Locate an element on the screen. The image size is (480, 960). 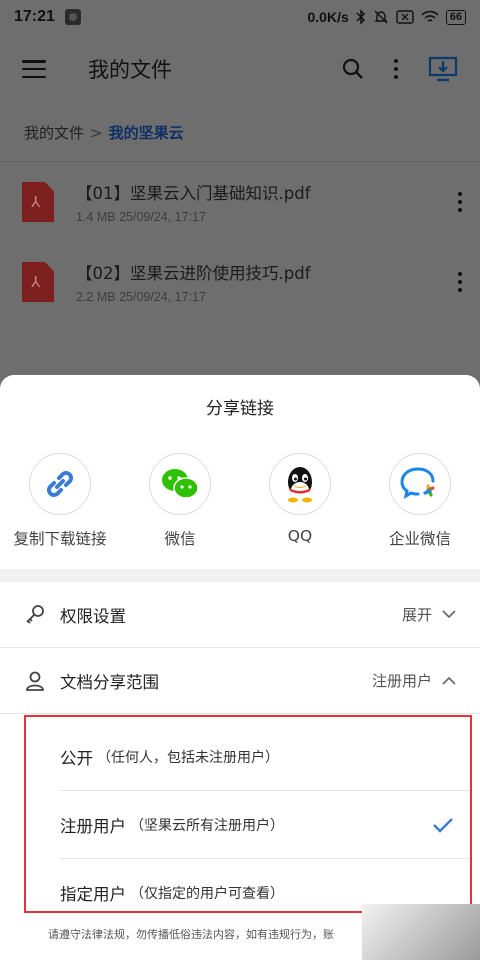
key-icon is located at coordinates (35, 614).